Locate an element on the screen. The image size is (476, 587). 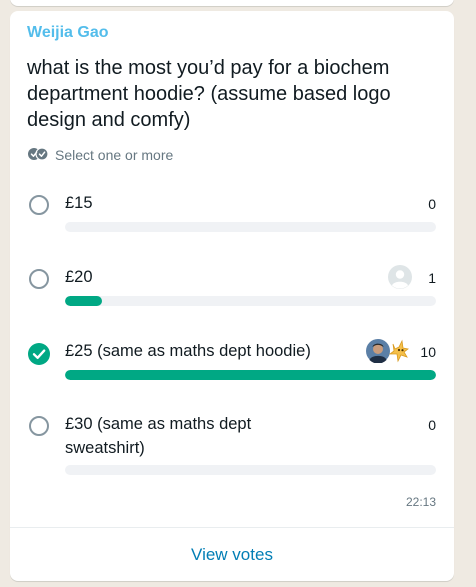
option-label: £20 is located at coordinates (79, 277).